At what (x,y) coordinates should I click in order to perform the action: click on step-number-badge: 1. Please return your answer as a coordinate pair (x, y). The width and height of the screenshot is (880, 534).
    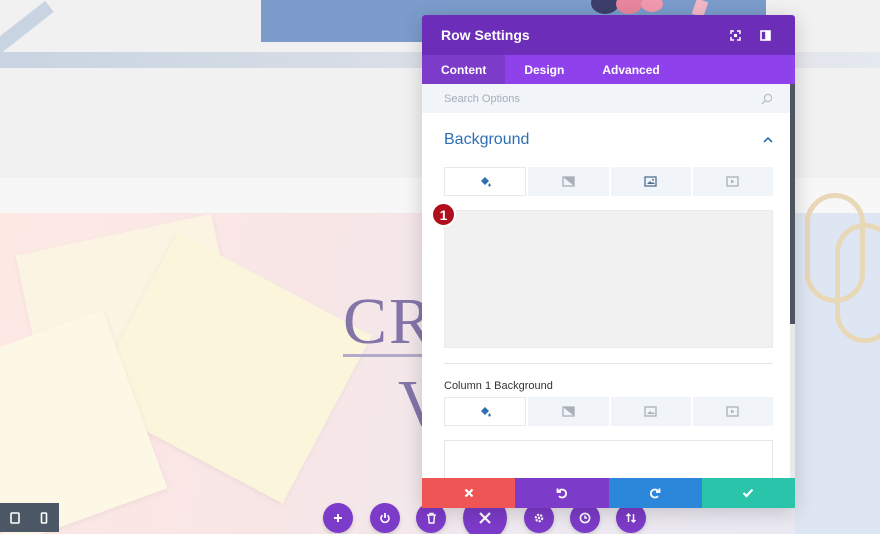
    Looking at the image, I should click on (443, 214).